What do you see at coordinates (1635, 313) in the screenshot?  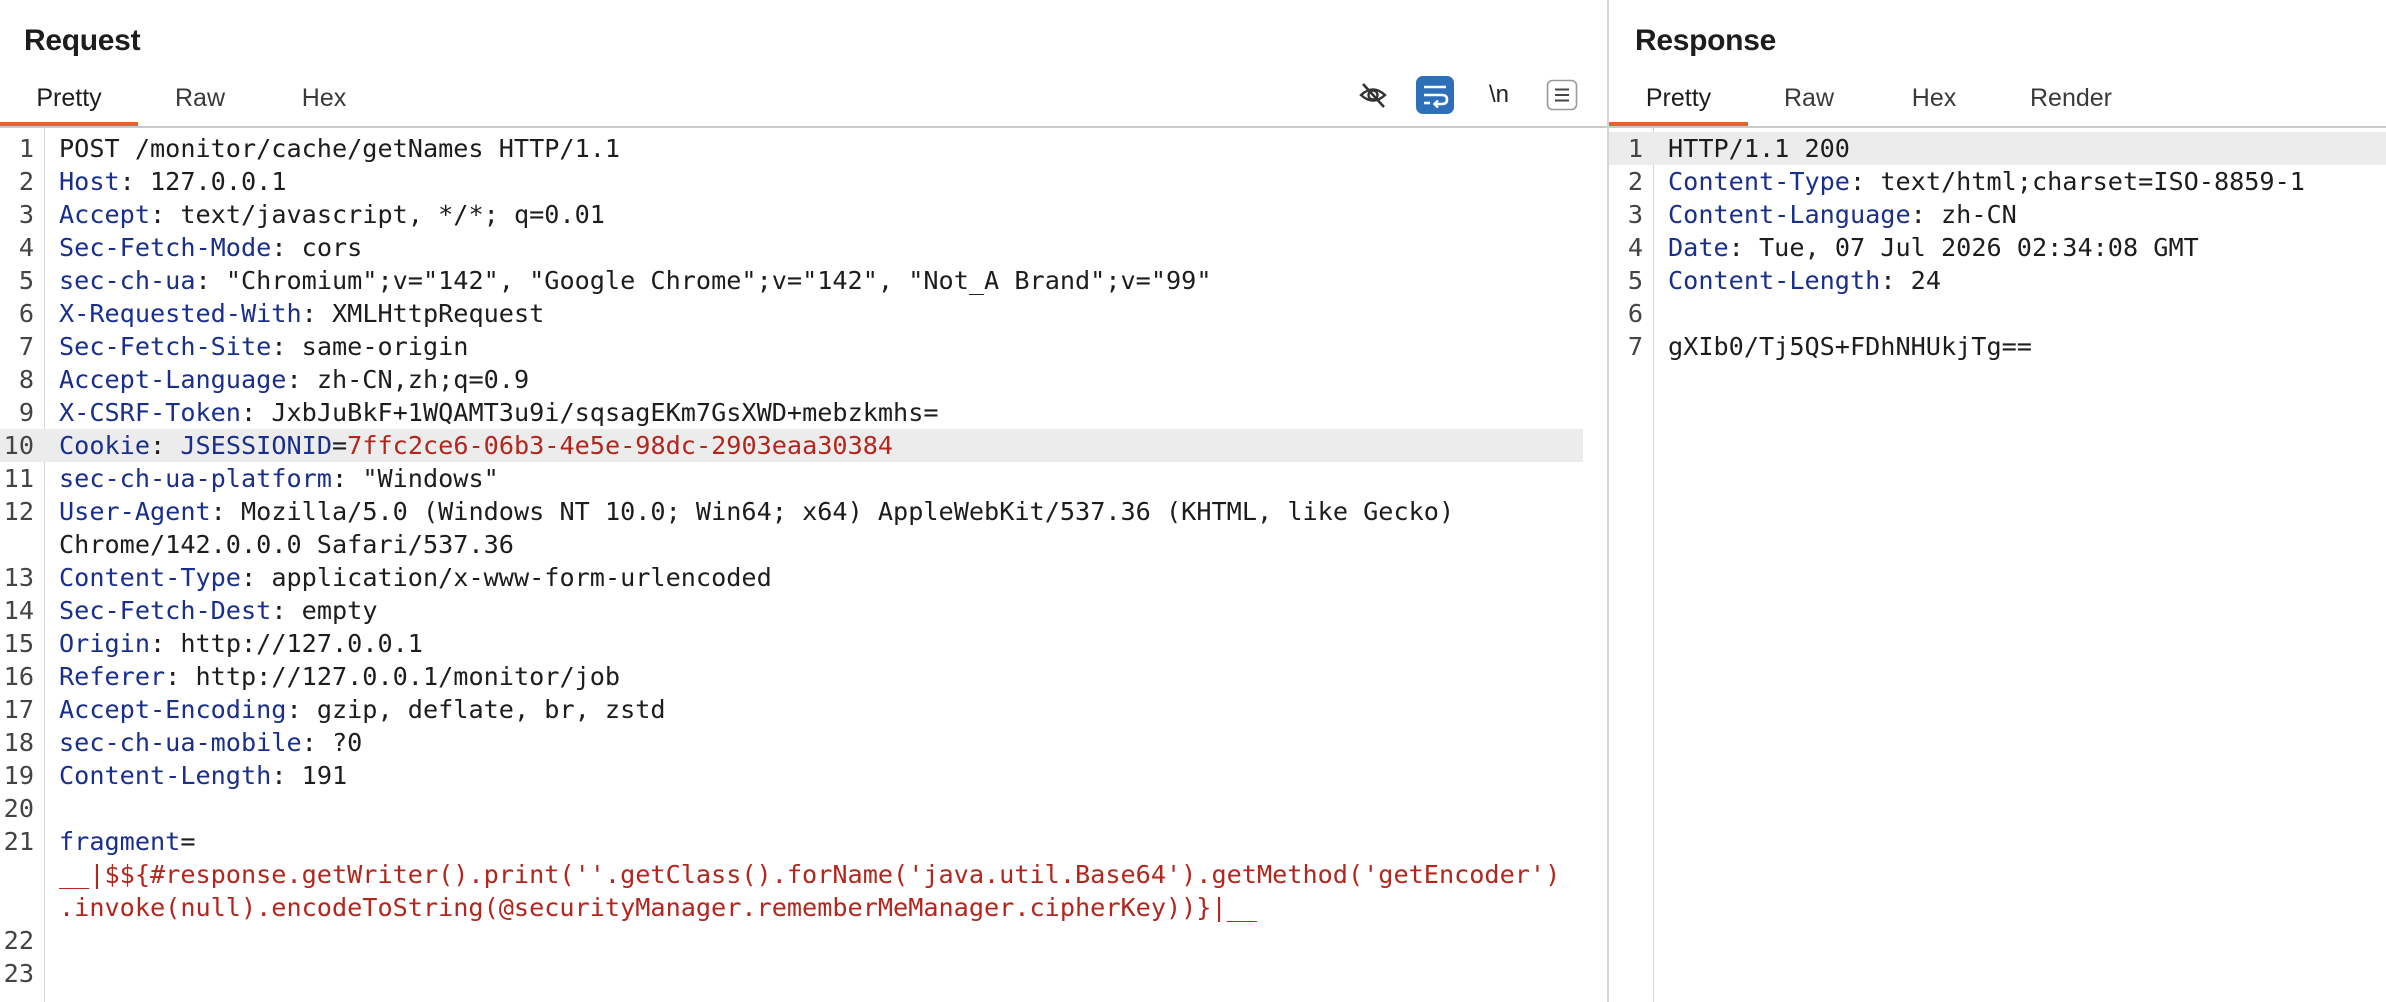 I see `code-line-empty: 6` at bounding box center [1635, 313].